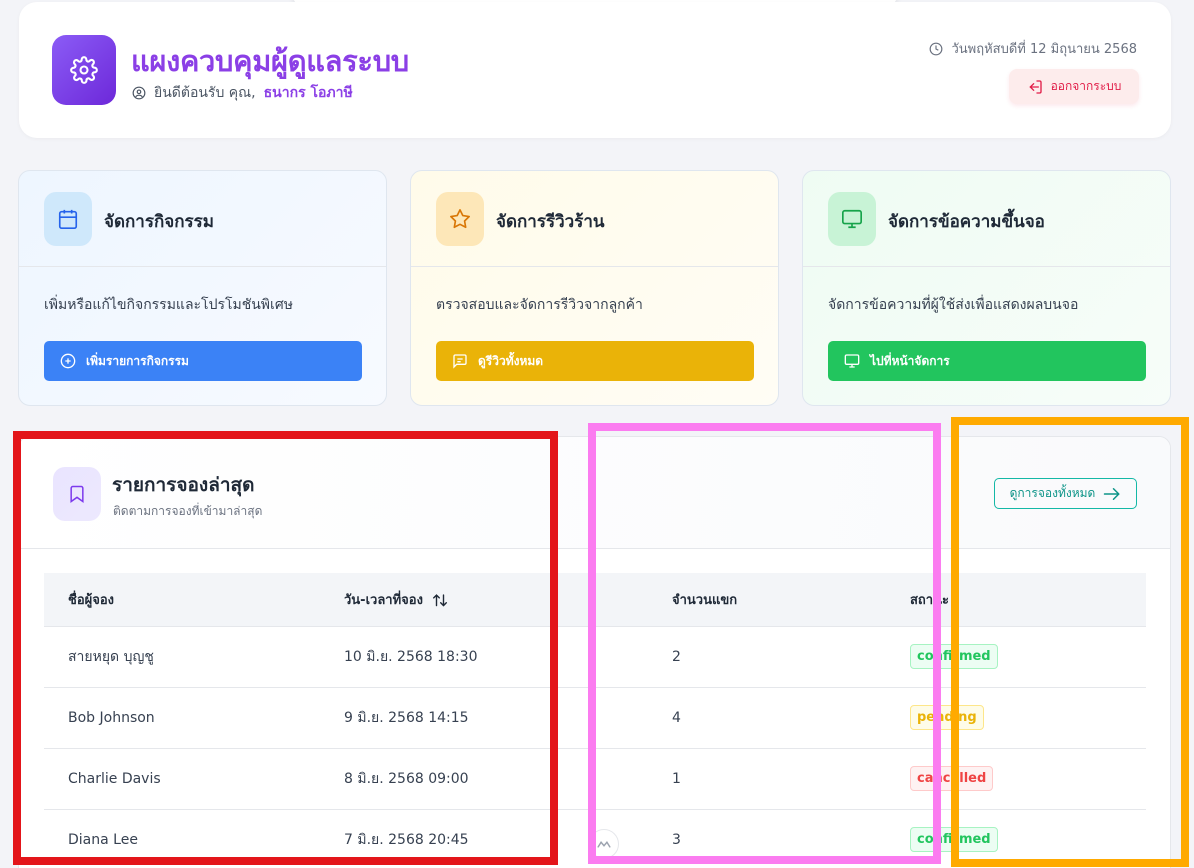 The height and width of the screenshot is (868, 1194). Describe the element at coordinates (539, 305) in the screenshot. I see `card-description: ตรวจสอบและจัดการรีวิวจากลูกค้า` at that location.